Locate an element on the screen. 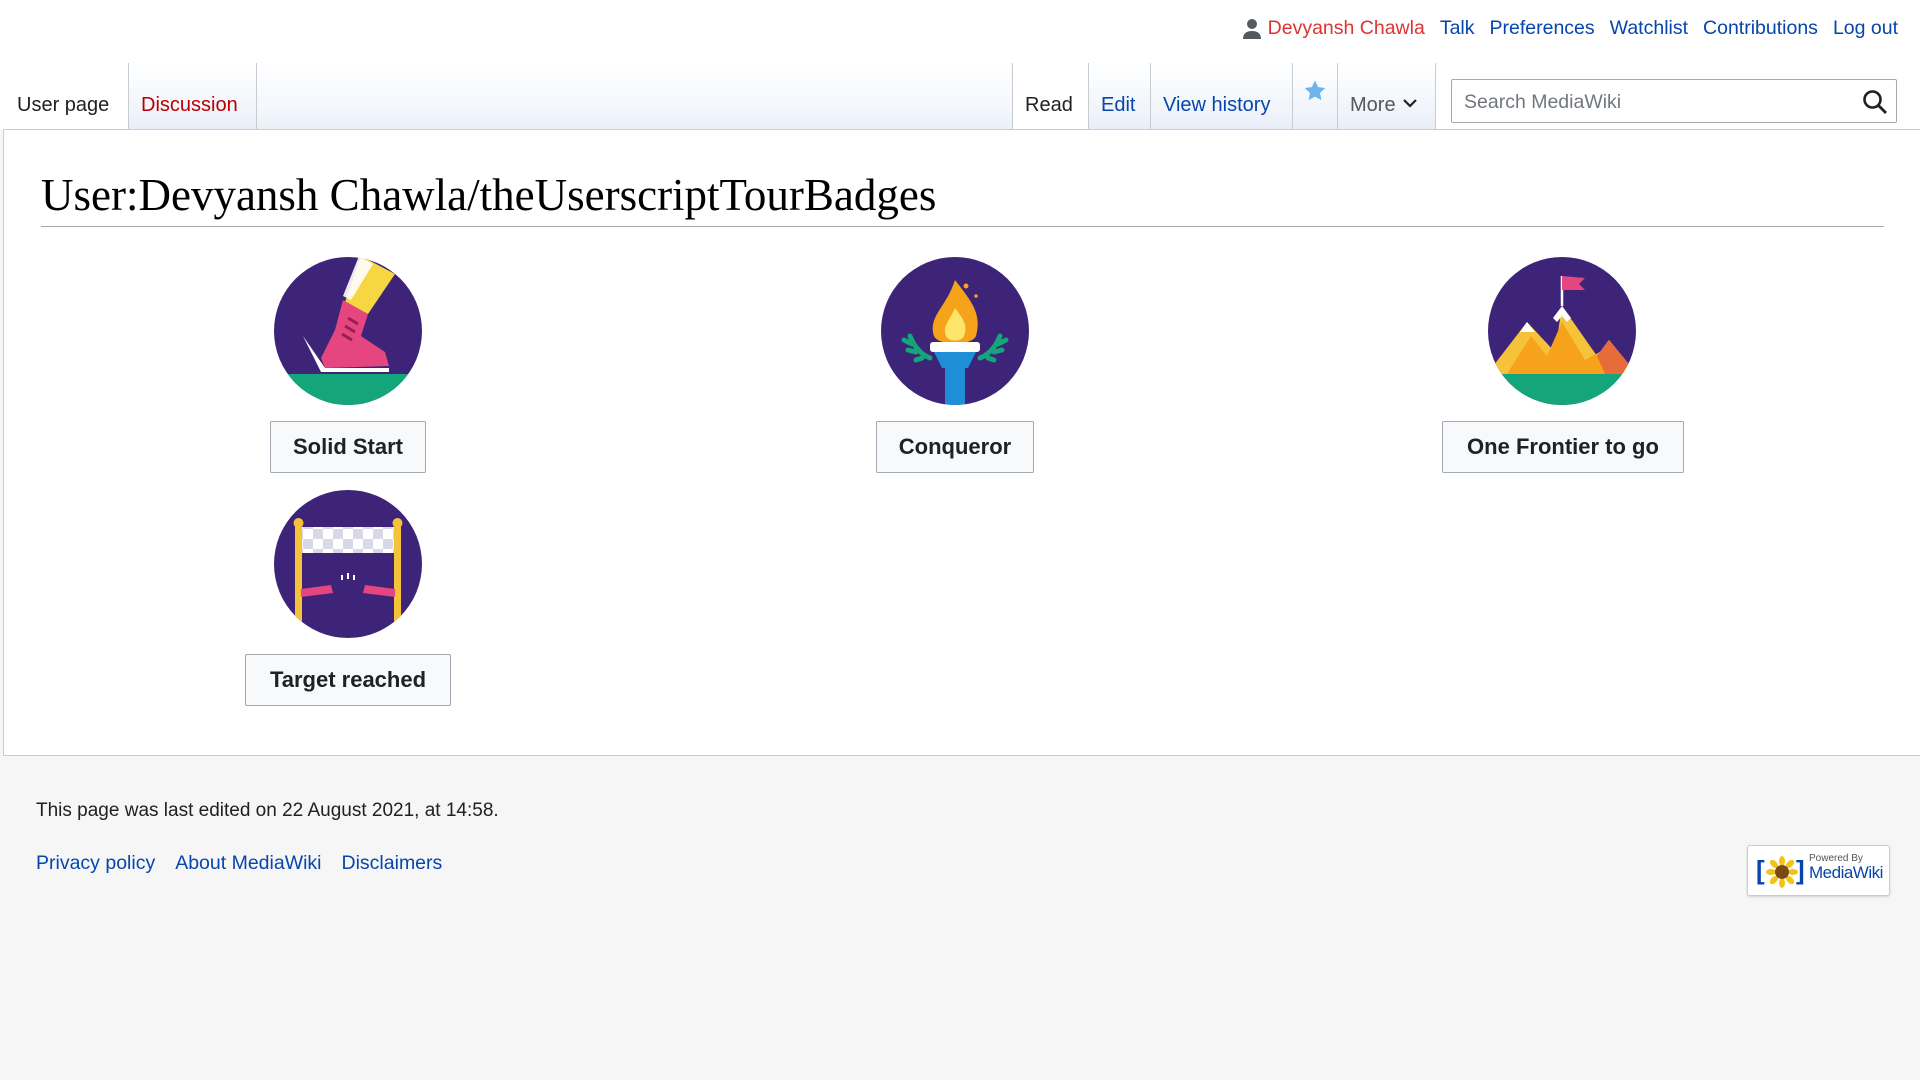 This screenshot has width=1920, height=1080. chevron-down-icon is located at coordinates (1410, 103).